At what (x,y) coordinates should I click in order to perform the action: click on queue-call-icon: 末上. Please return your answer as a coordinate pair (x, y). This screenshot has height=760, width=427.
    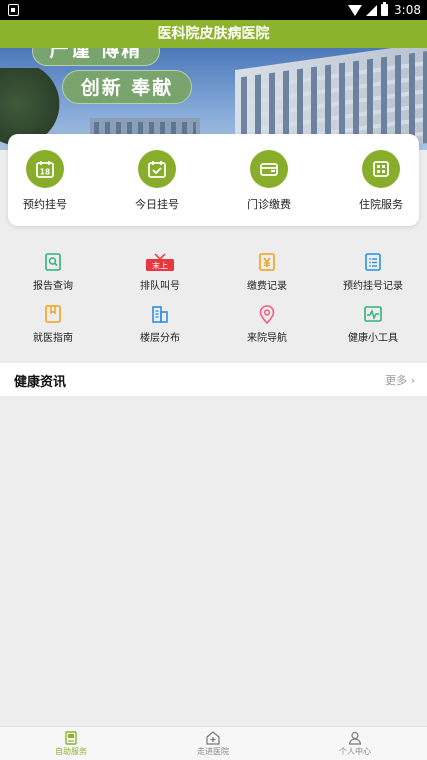
    Looking at the image, I should click on (160, 262).